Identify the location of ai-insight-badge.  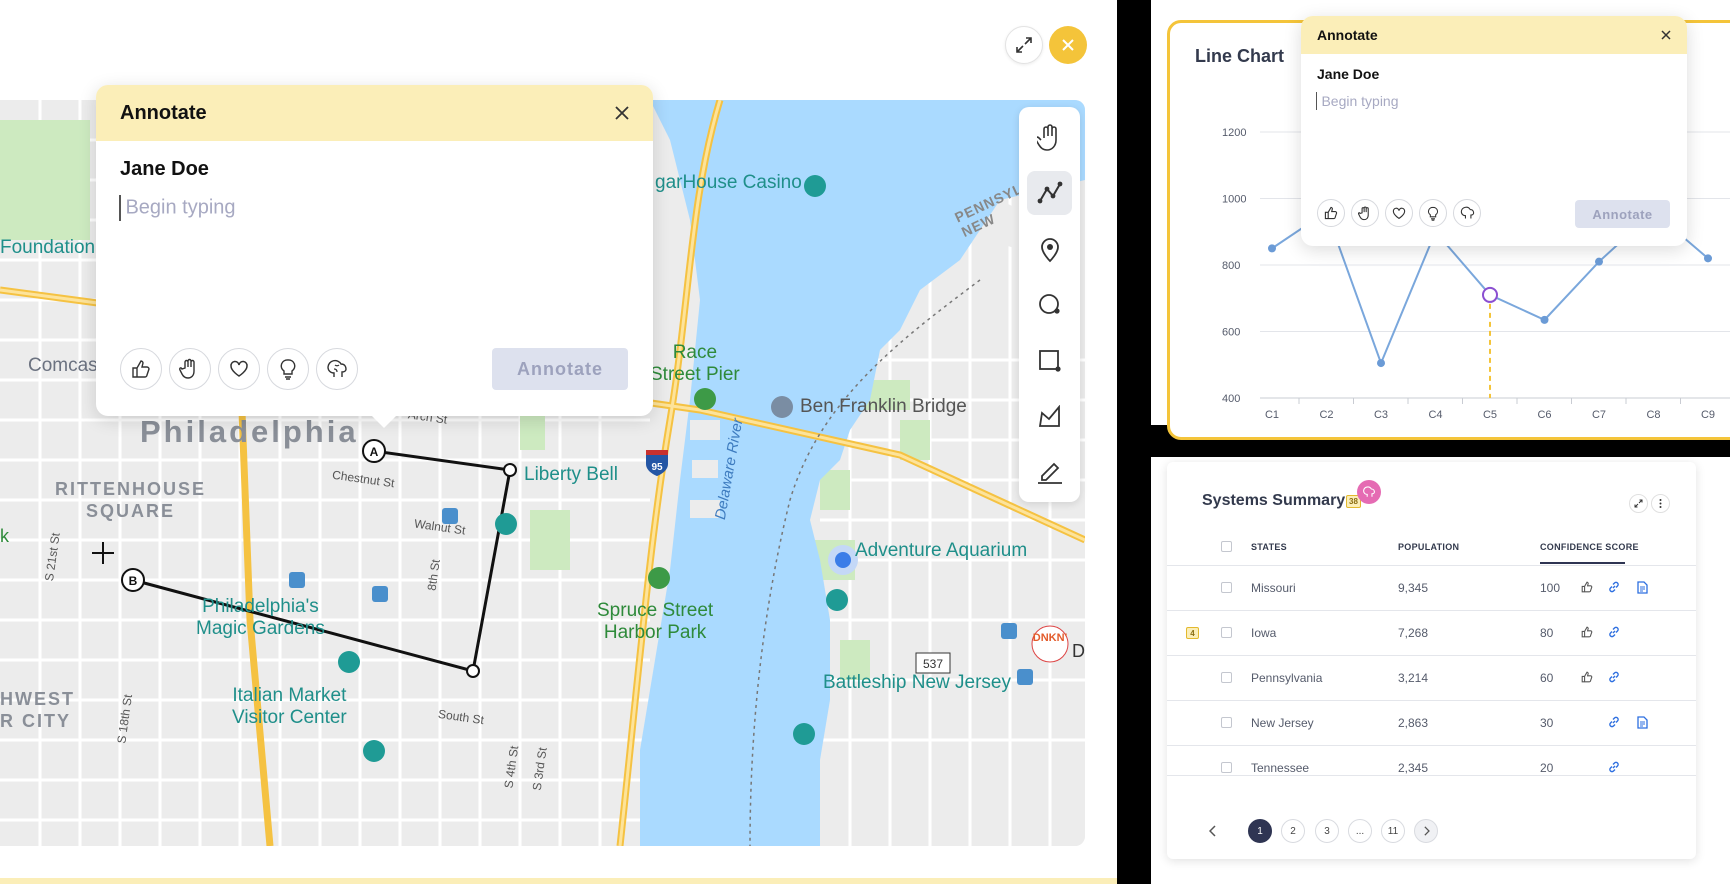
(1369, 492).